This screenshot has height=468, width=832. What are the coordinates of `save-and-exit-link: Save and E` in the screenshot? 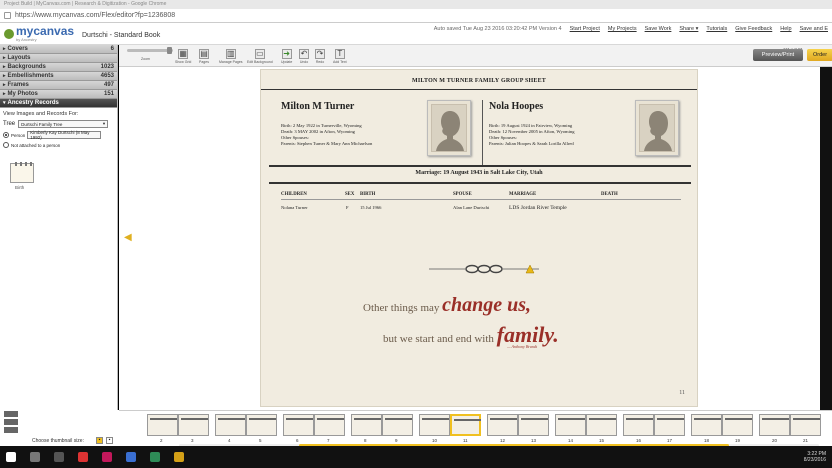 It's located at (814, 29).